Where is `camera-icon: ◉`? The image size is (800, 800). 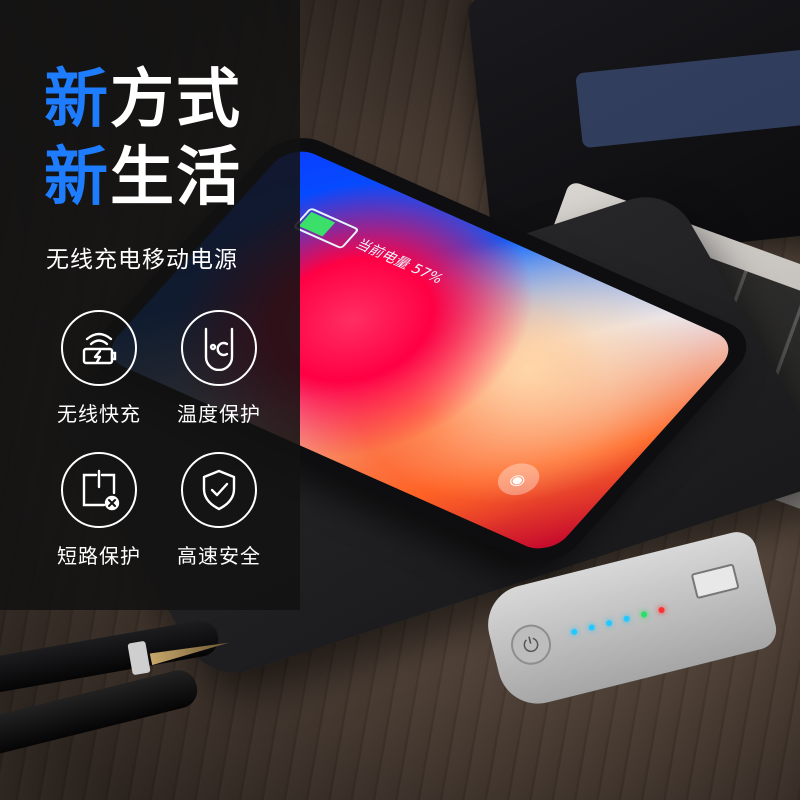
camera-icon: ◉ is located at coordinates (518, 479).